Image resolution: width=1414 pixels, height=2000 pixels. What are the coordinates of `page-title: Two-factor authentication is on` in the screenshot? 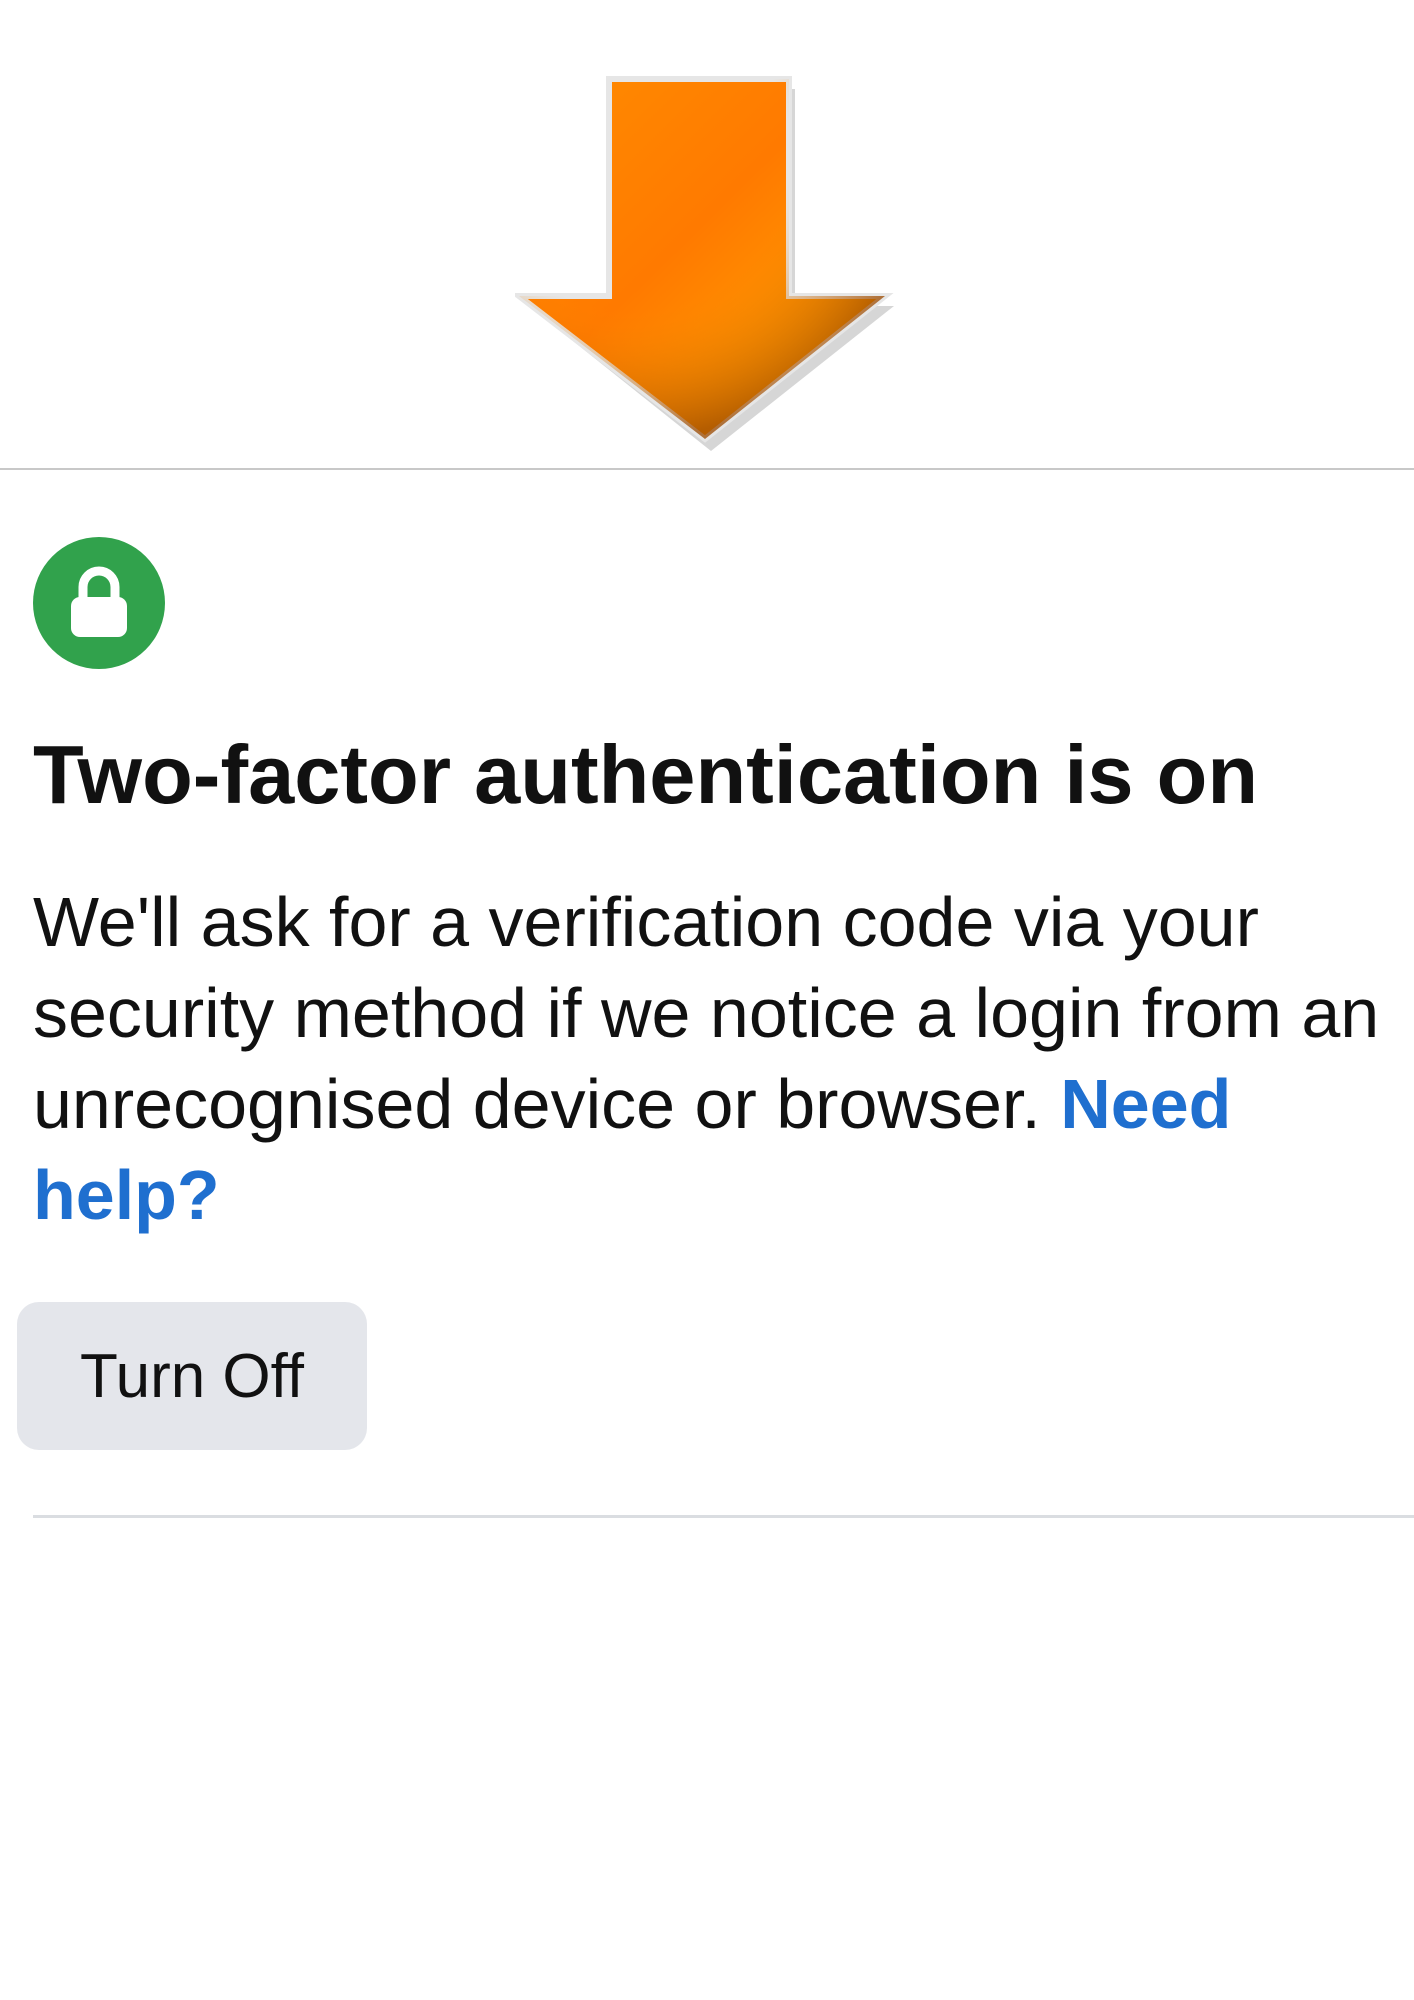 It's located at (646, 774).